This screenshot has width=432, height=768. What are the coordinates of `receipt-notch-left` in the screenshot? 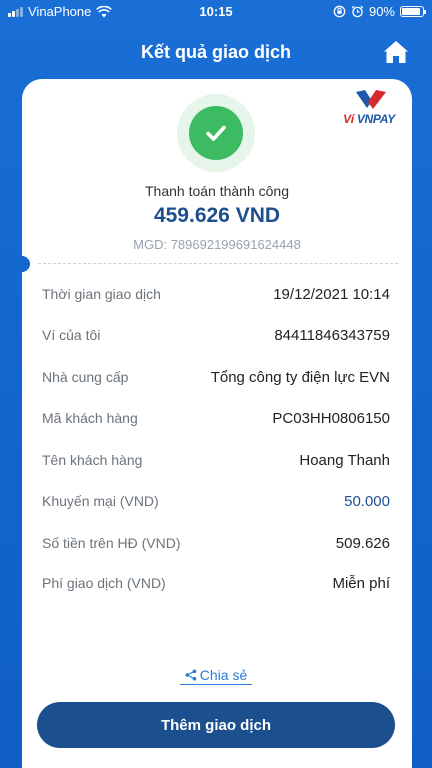 It's located at (22, 264).